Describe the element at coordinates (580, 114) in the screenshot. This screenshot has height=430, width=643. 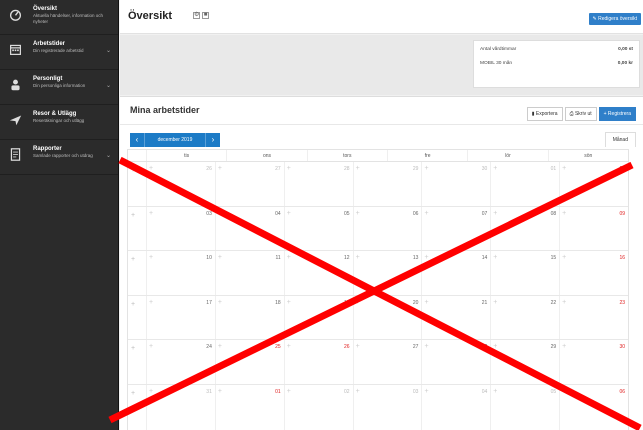
I see `print-button: ⎙ Skriv ut` at that location.